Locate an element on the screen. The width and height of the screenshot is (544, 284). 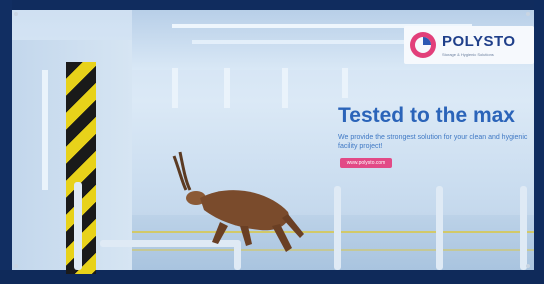
leaping-ibex-illustration is located at coordinates (238, 201).